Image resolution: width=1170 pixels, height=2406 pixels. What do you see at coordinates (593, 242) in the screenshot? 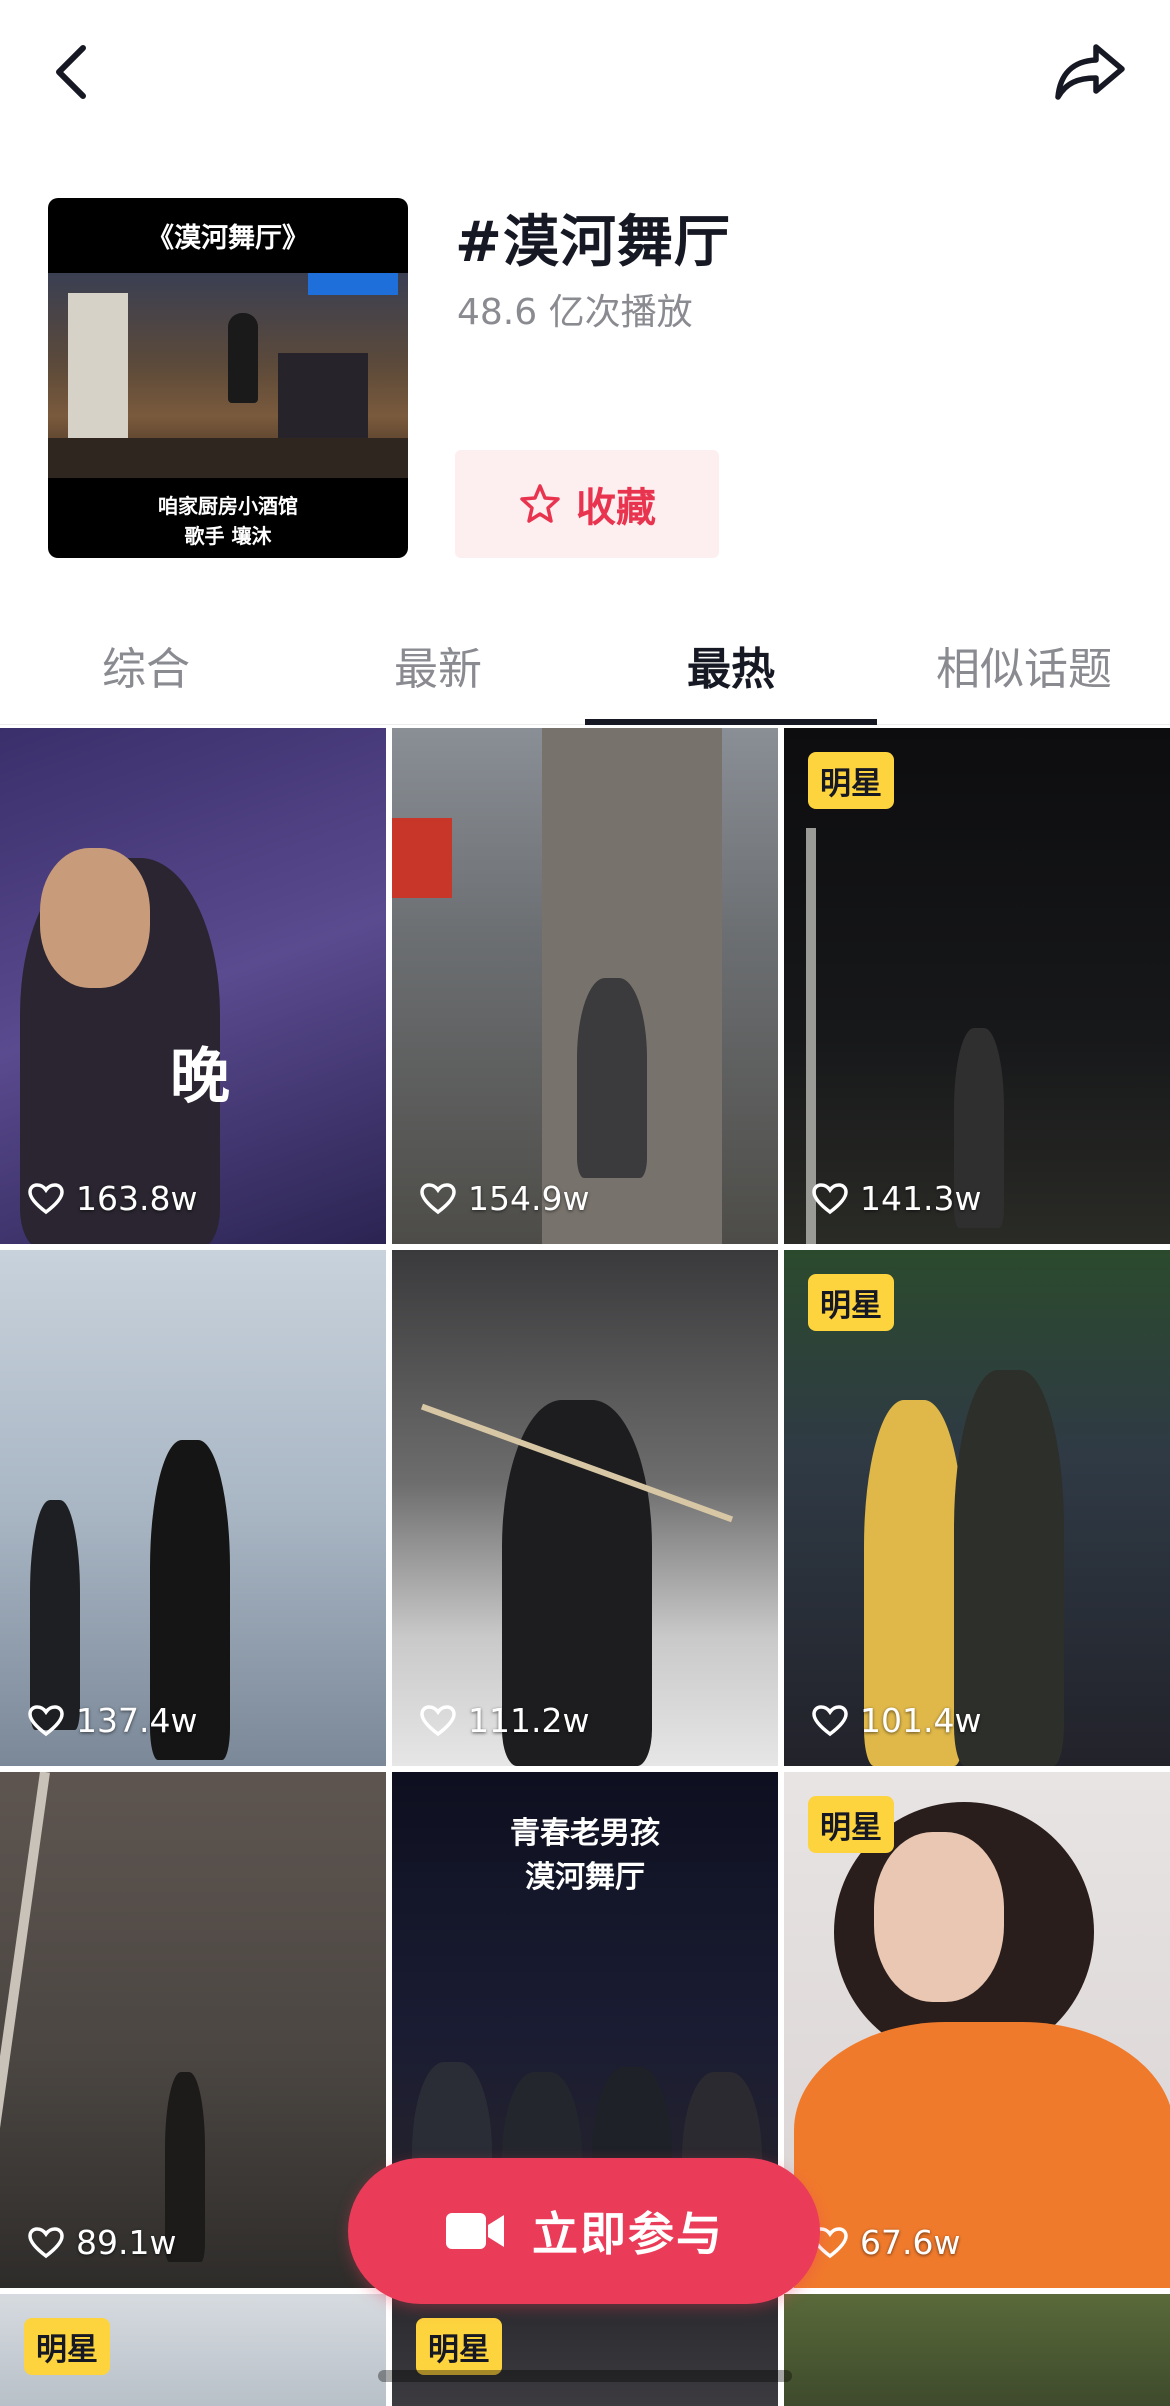
I see `topic-title: #漠河舞厅` at bounding box center [593, 242].